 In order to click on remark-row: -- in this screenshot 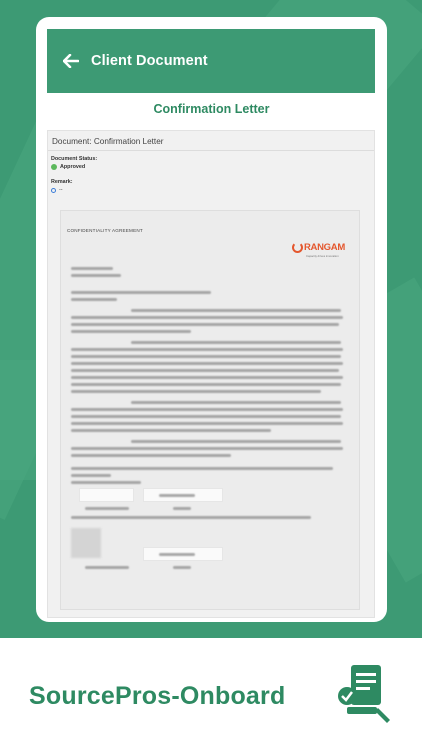, I will do `click(212, 190)`.